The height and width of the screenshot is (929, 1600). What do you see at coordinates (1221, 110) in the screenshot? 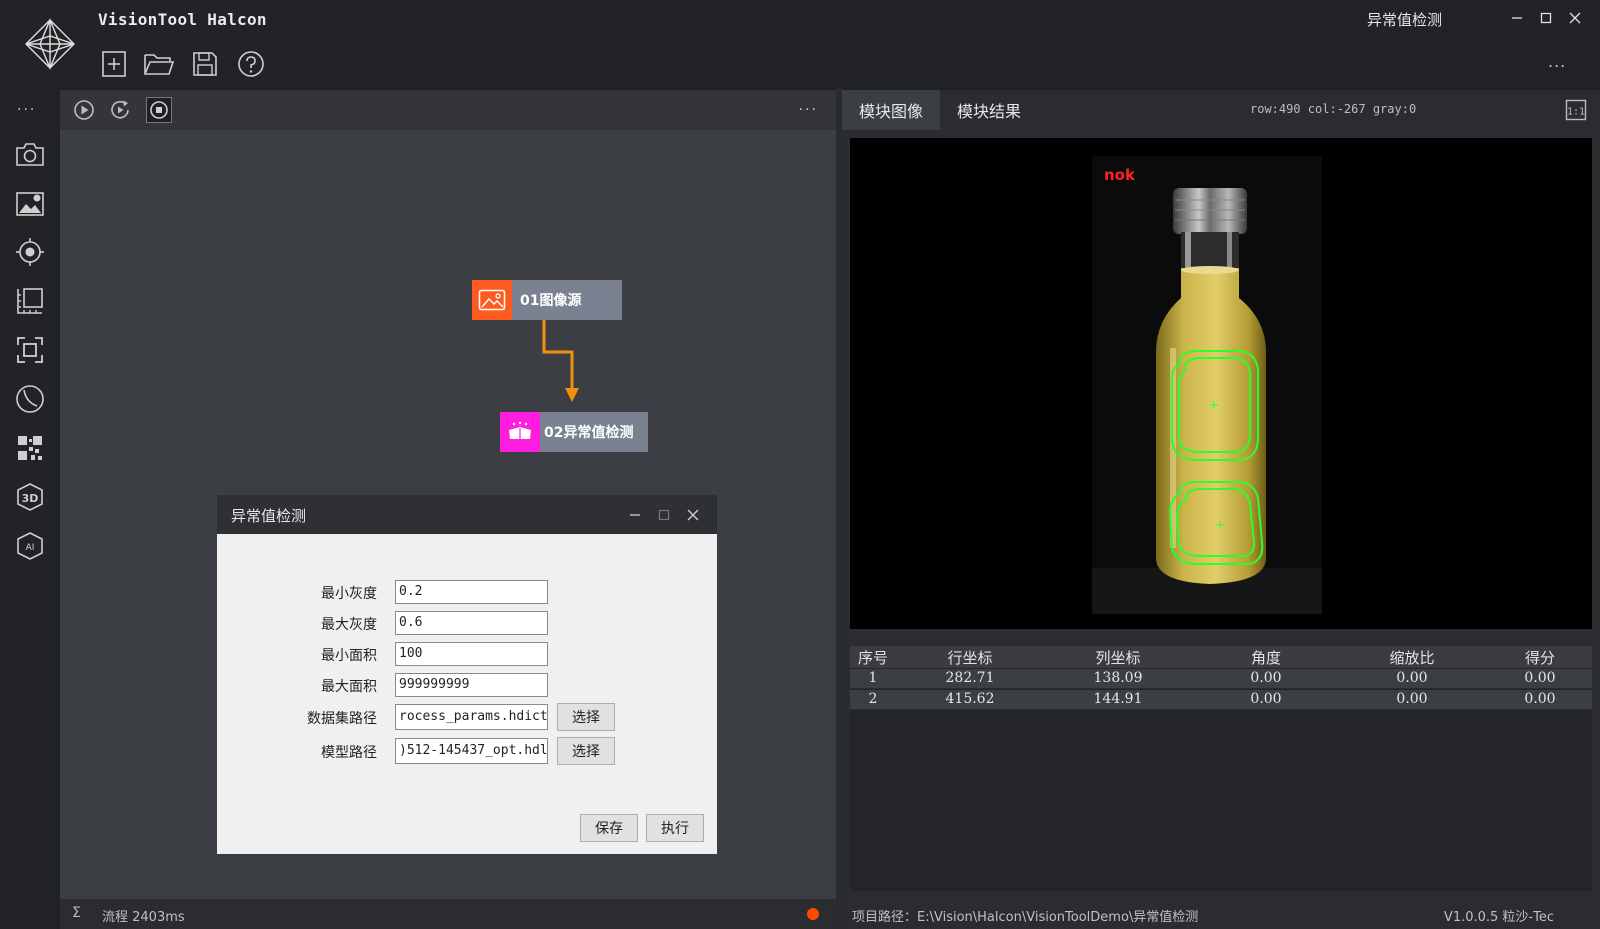
I see `result-tab-bar: 模块图像 模块结果 row:490 col:-267 gray:0 1:1` at bounding box center [1221, 110].